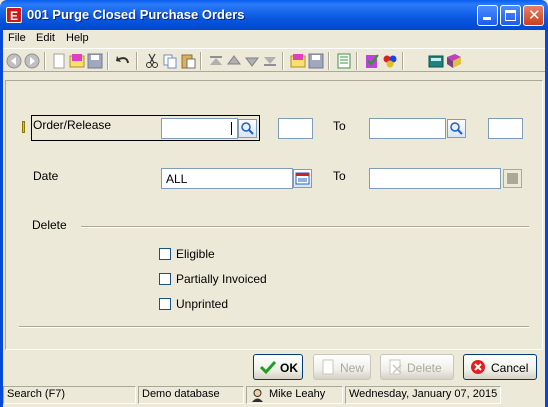  I want to click on delete-button: Delete, so click(417, 367).